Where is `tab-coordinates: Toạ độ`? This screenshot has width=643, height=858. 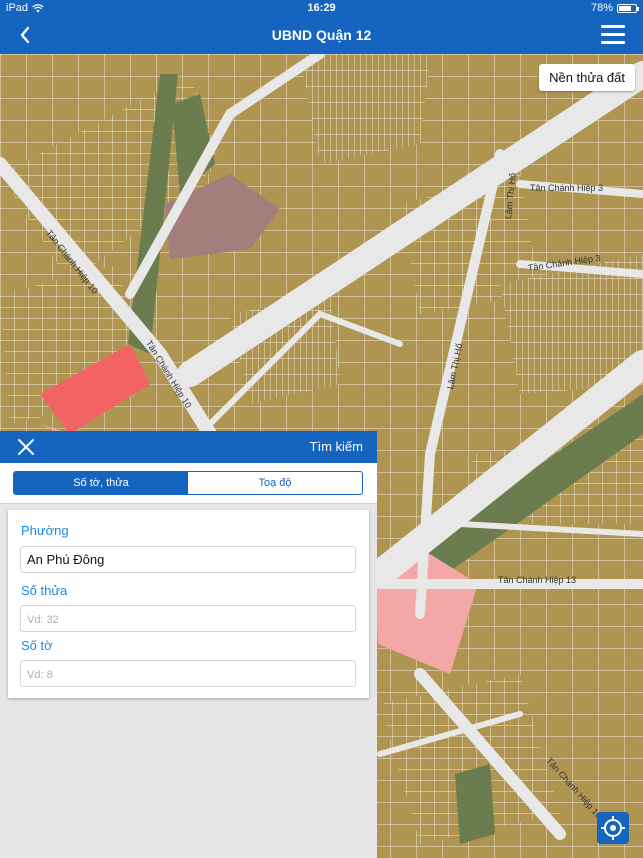 tab-coordinates: Toạ độ is located at coordinates (275, 483).